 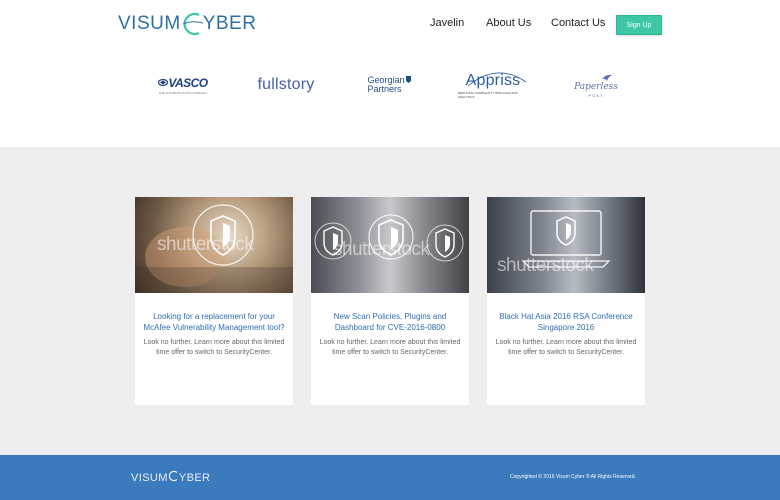 I want to click on visumcyber-logo: VISUM YBER, so click(x=187, y=24).